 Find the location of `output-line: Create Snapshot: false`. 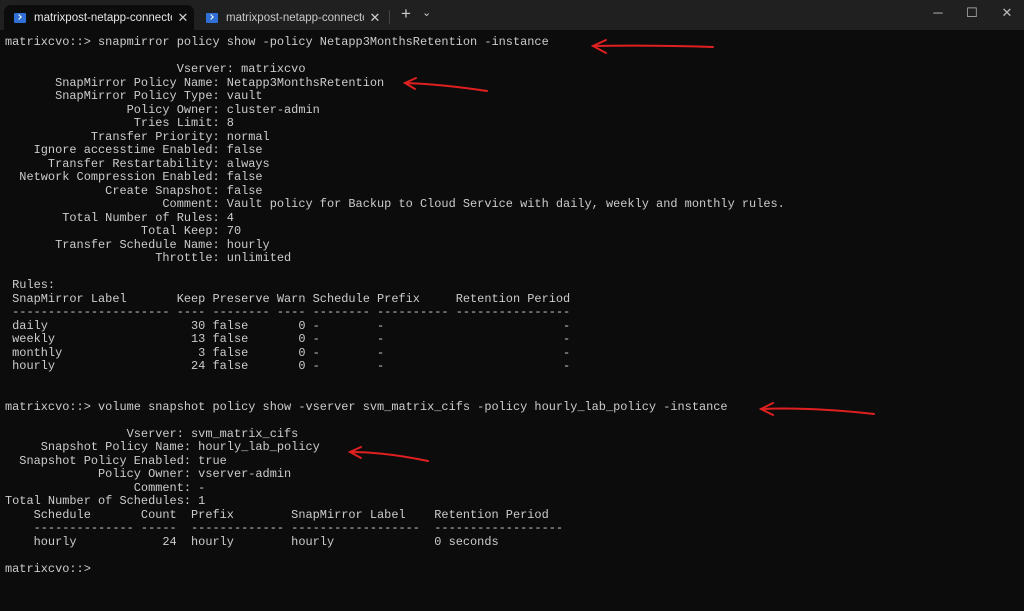

output-line: Create Snapshot: false is located at coordinates (134, 190).